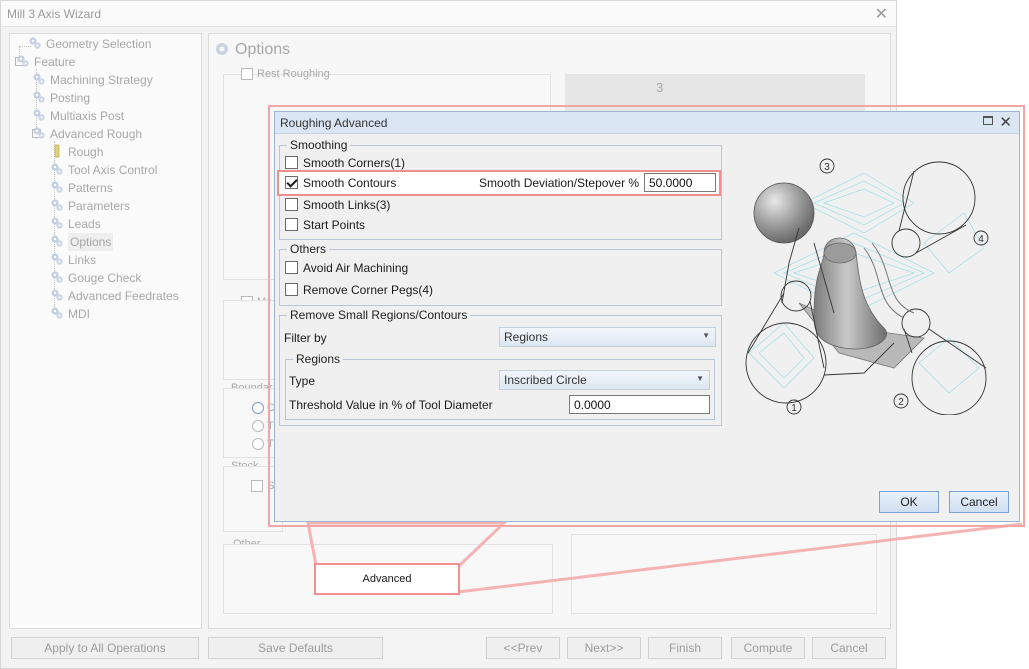 The height and width of the screenshot is (669, 1029). Describe the element at coordinates (305, 338) in the screenshot. I see `filter-by-label: Filter by` at that location.